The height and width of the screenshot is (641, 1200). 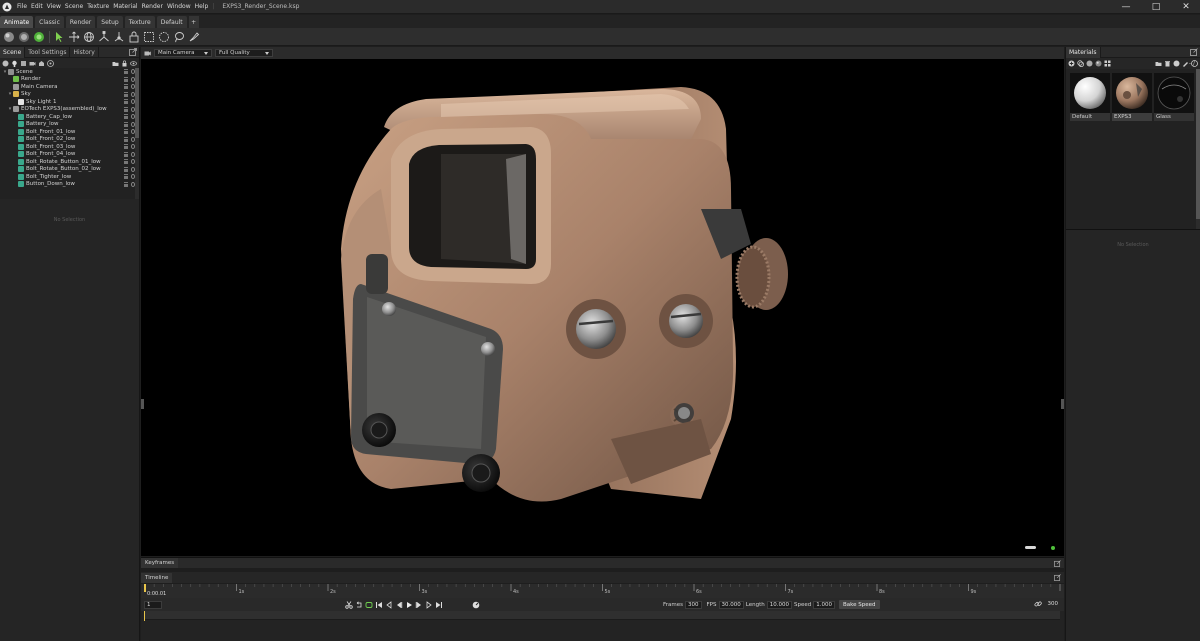 I want to click on menu-help: Help, so click(x=202, y=6).